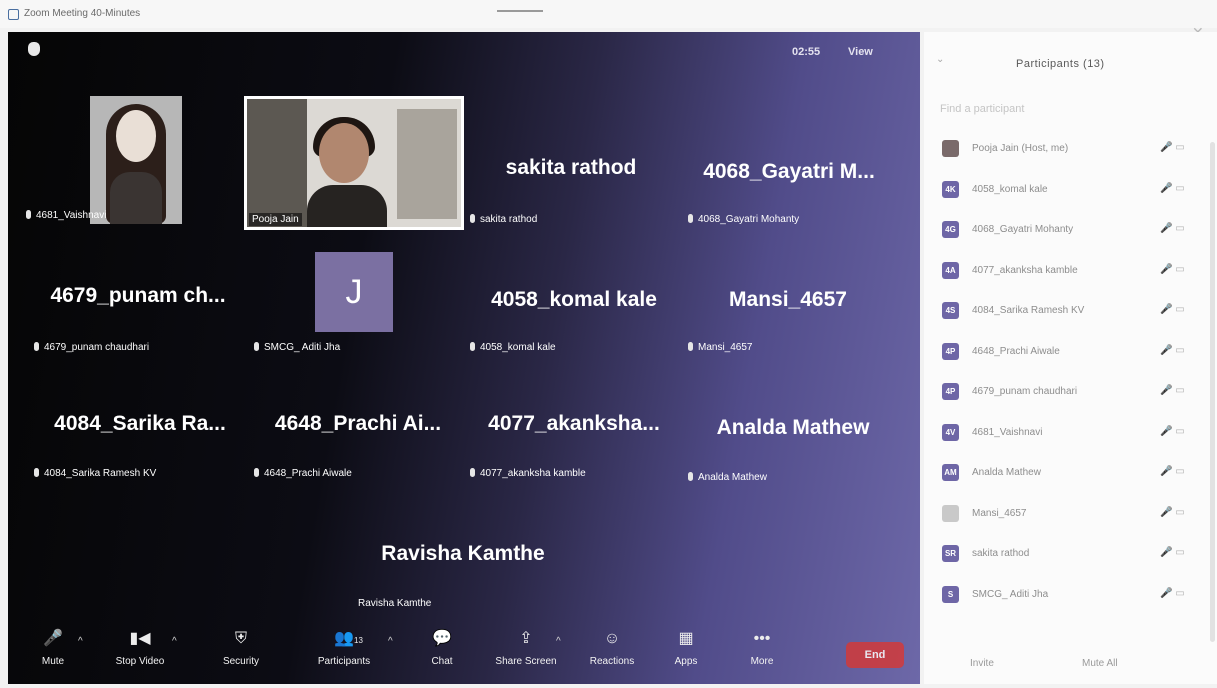  I want to click on participant-row: AM Analda Mathew 🎤 ▭, so click(1070, 474).